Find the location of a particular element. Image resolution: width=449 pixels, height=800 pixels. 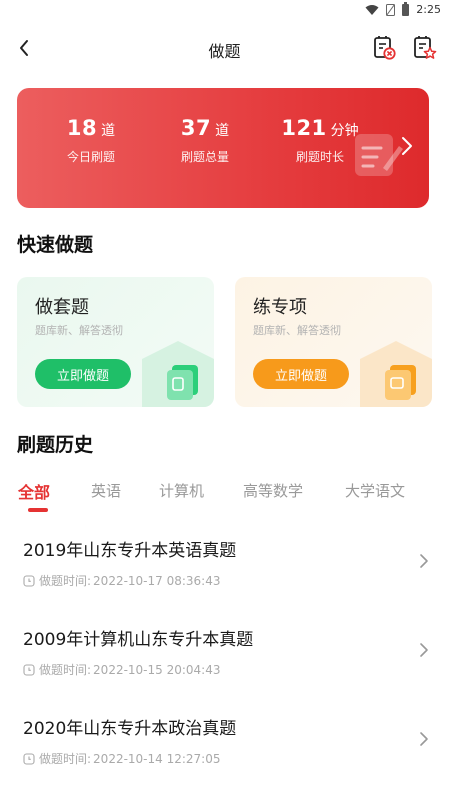

battery-icon is located at coordinates (406, 8).